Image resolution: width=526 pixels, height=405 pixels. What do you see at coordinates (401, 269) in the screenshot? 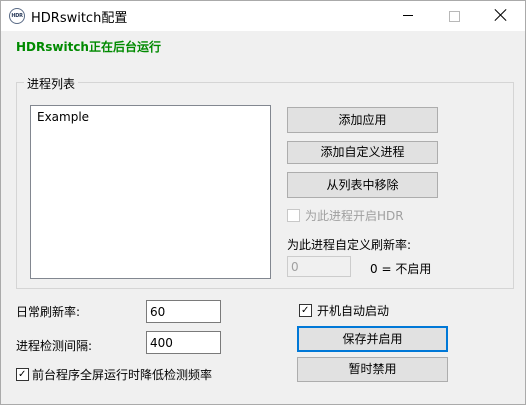
I see `zero-disabled-note: 0 = 不启用` at bounding box center [401, 269].